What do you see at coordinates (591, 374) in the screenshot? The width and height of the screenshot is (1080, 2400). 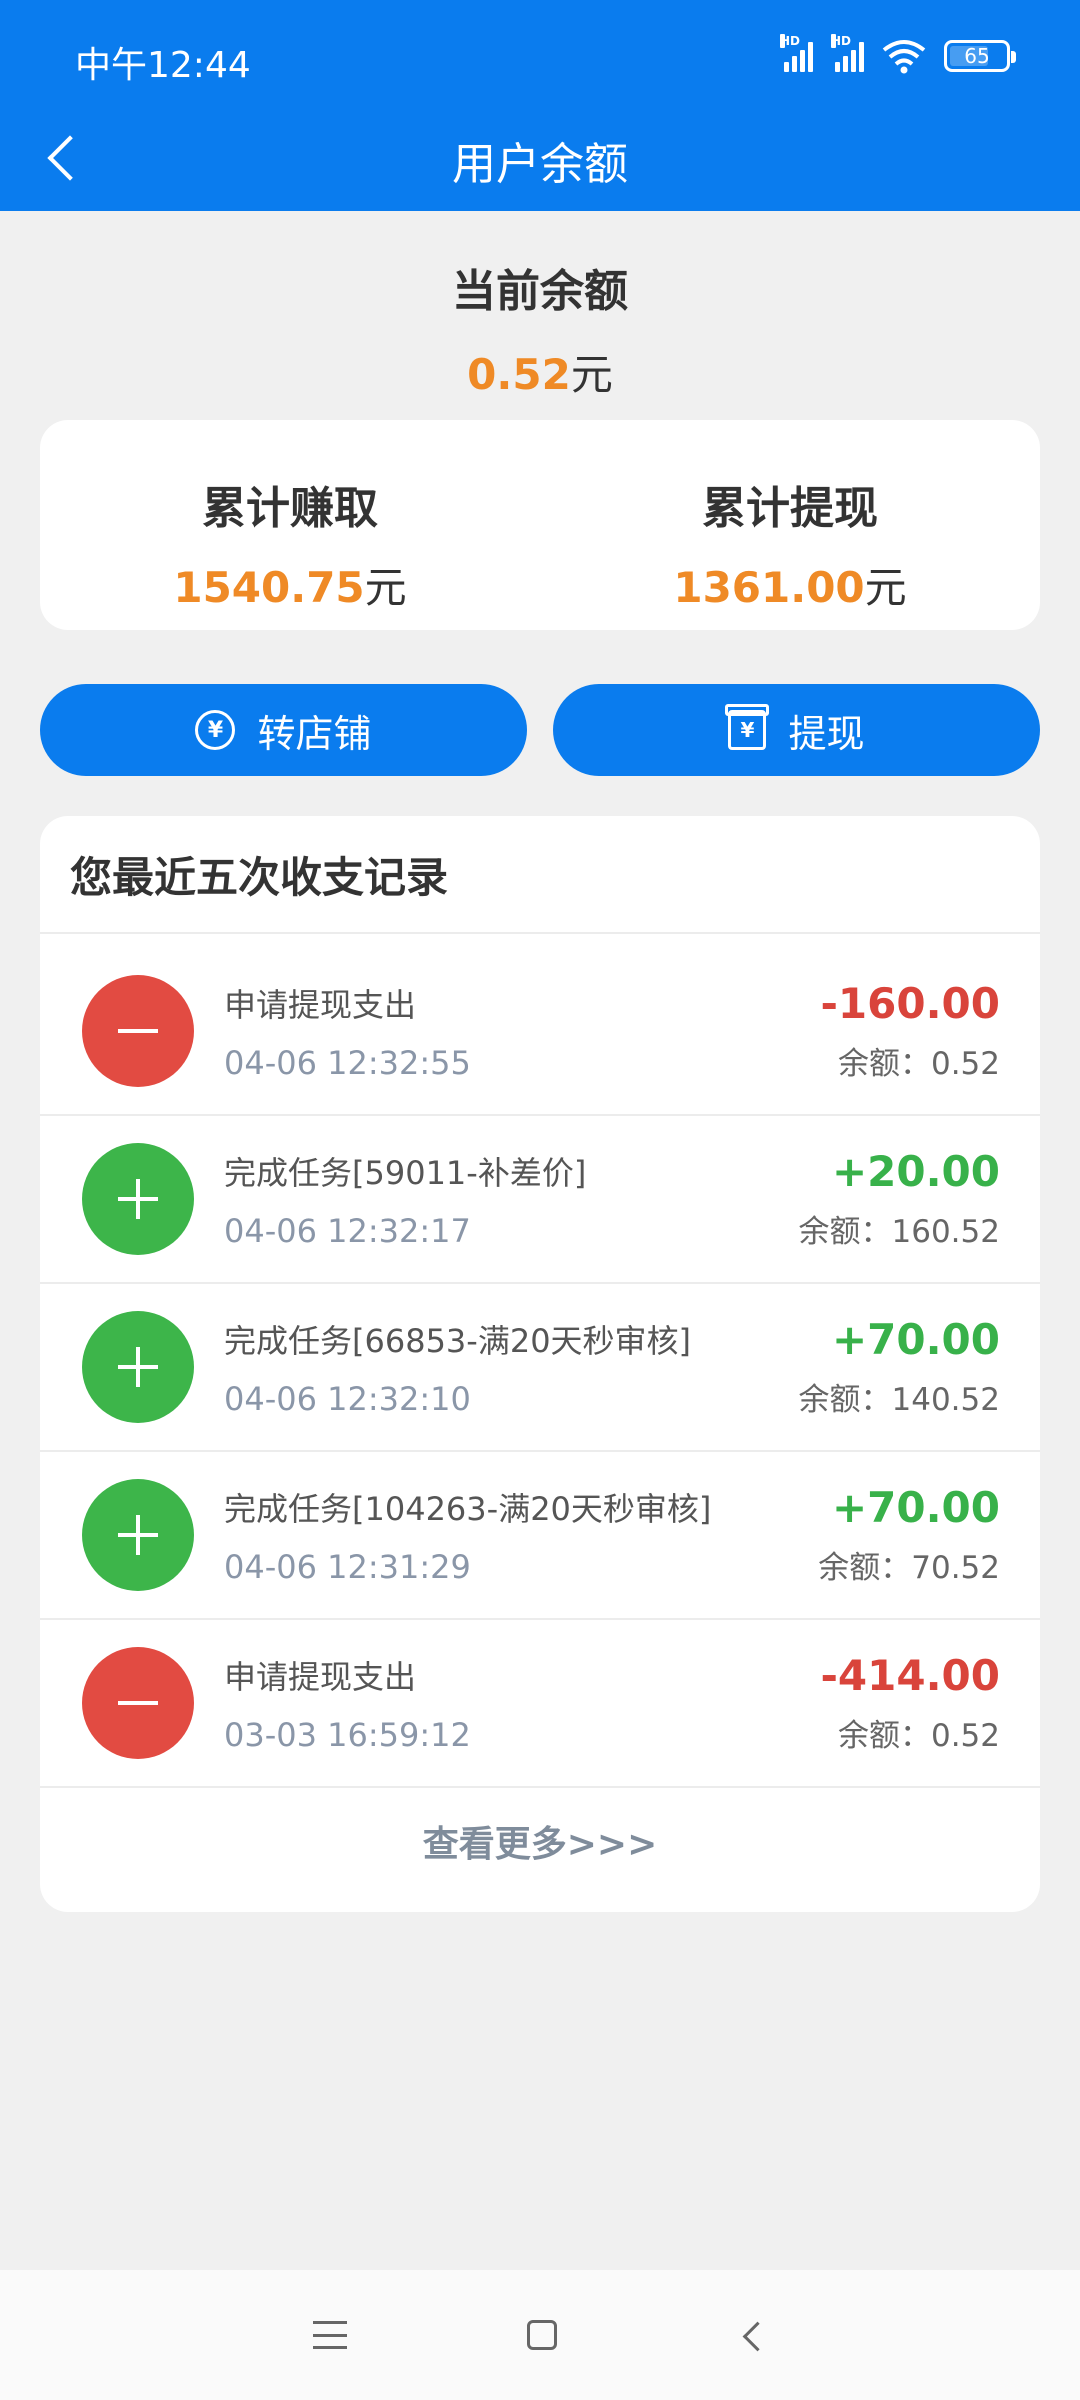 I see `current-balance-unit: 元` at bounding box center [591, 374].